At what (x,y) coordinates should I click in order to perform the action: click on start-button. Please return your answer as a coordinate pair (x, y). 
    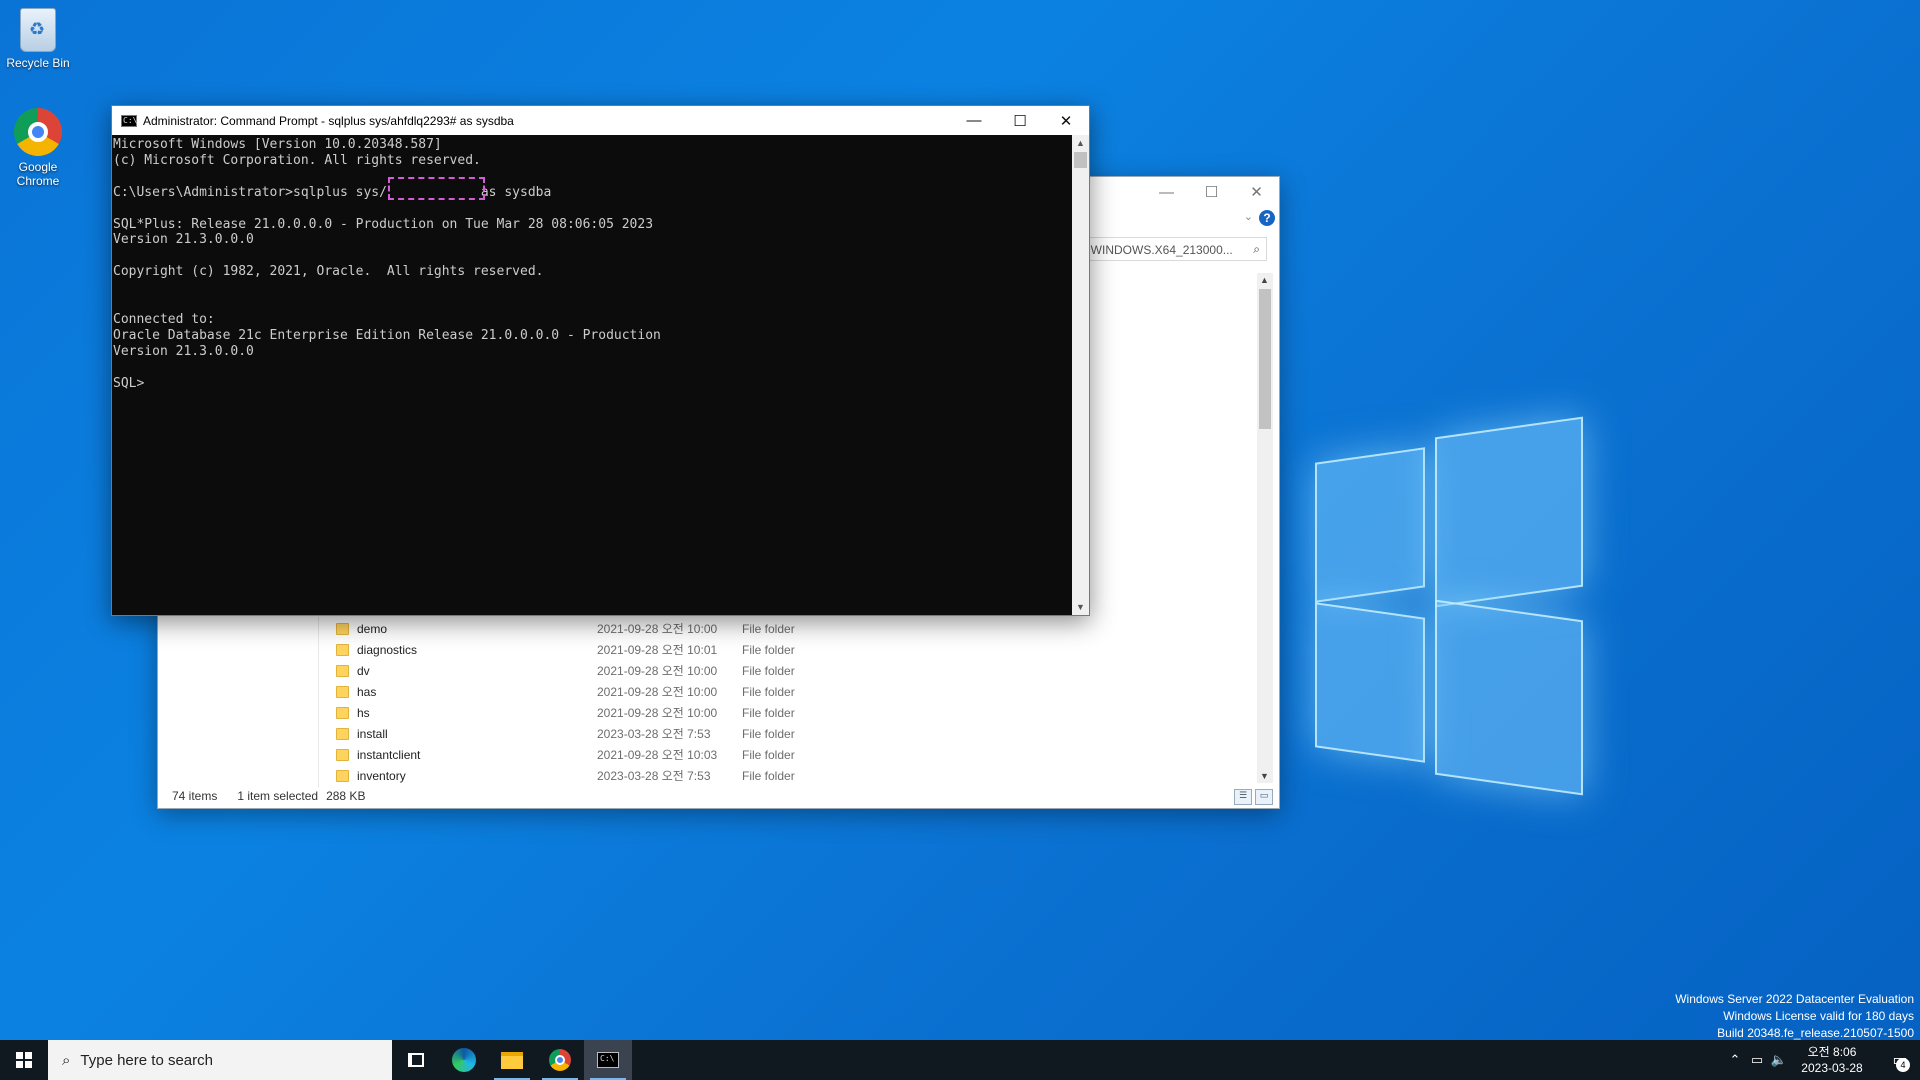
    Looking at the image, I should click on (24, 1060).